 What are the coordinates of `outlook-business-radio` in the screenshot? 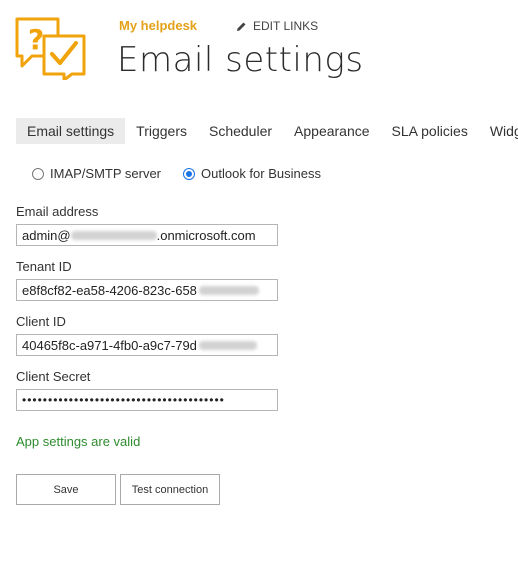 It's located at (189, 173).